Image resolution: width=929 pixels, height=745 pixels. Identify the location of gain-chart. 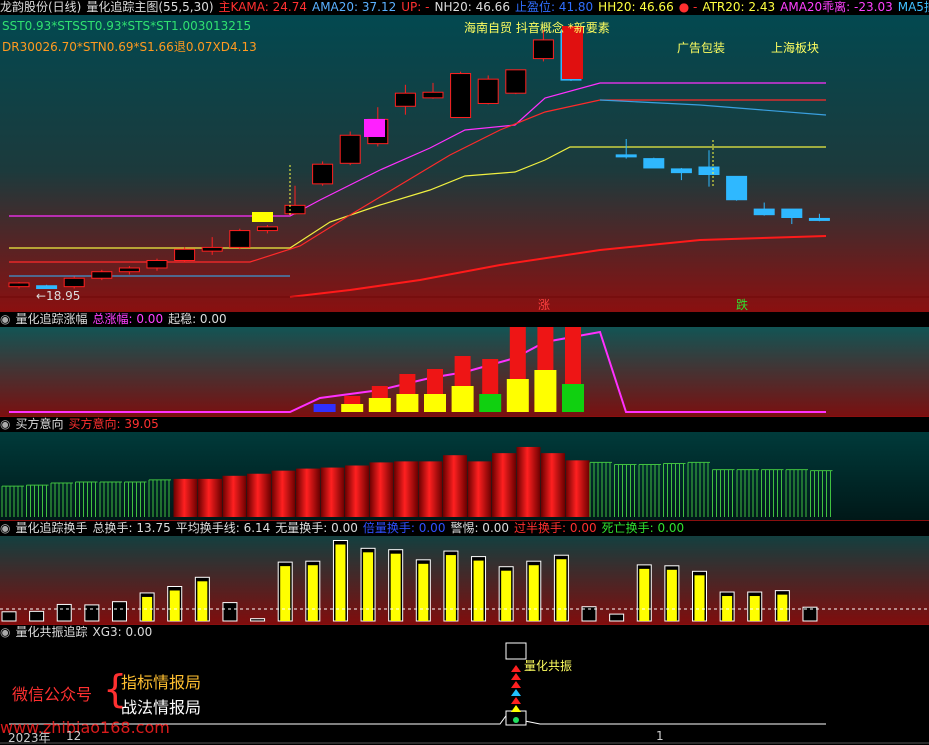
(464, 364).